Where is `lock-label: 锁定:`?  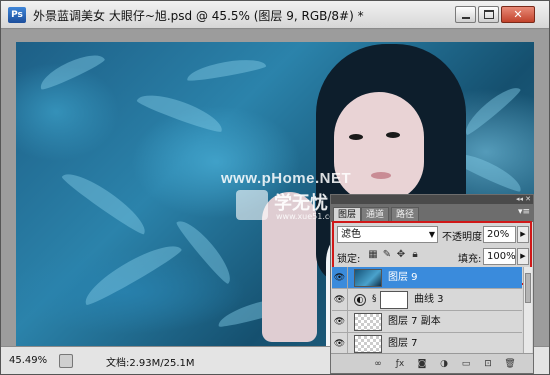
lock-label: 锁定: is located at coordinates (349, 259).